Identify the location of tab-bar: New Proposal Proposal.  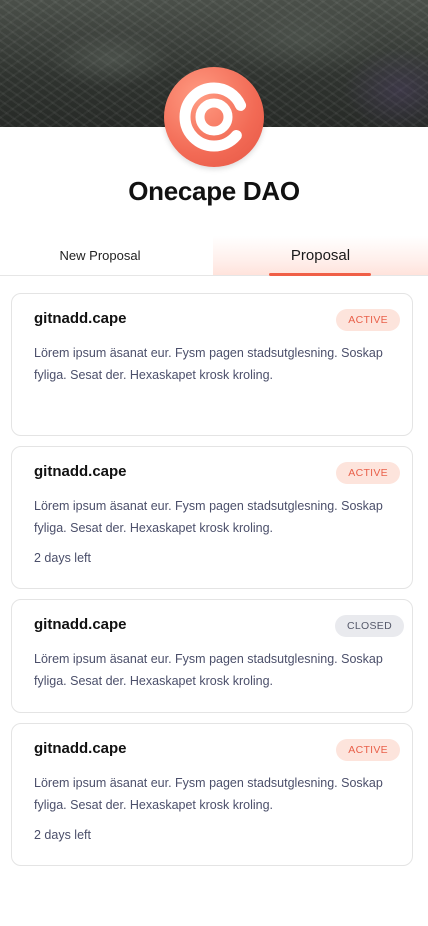
(214, 256).